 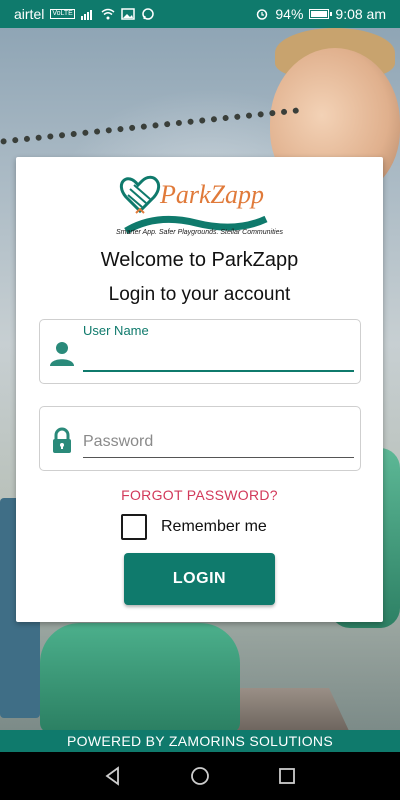 I want to click on recents-button, so click(x=287, y=776).